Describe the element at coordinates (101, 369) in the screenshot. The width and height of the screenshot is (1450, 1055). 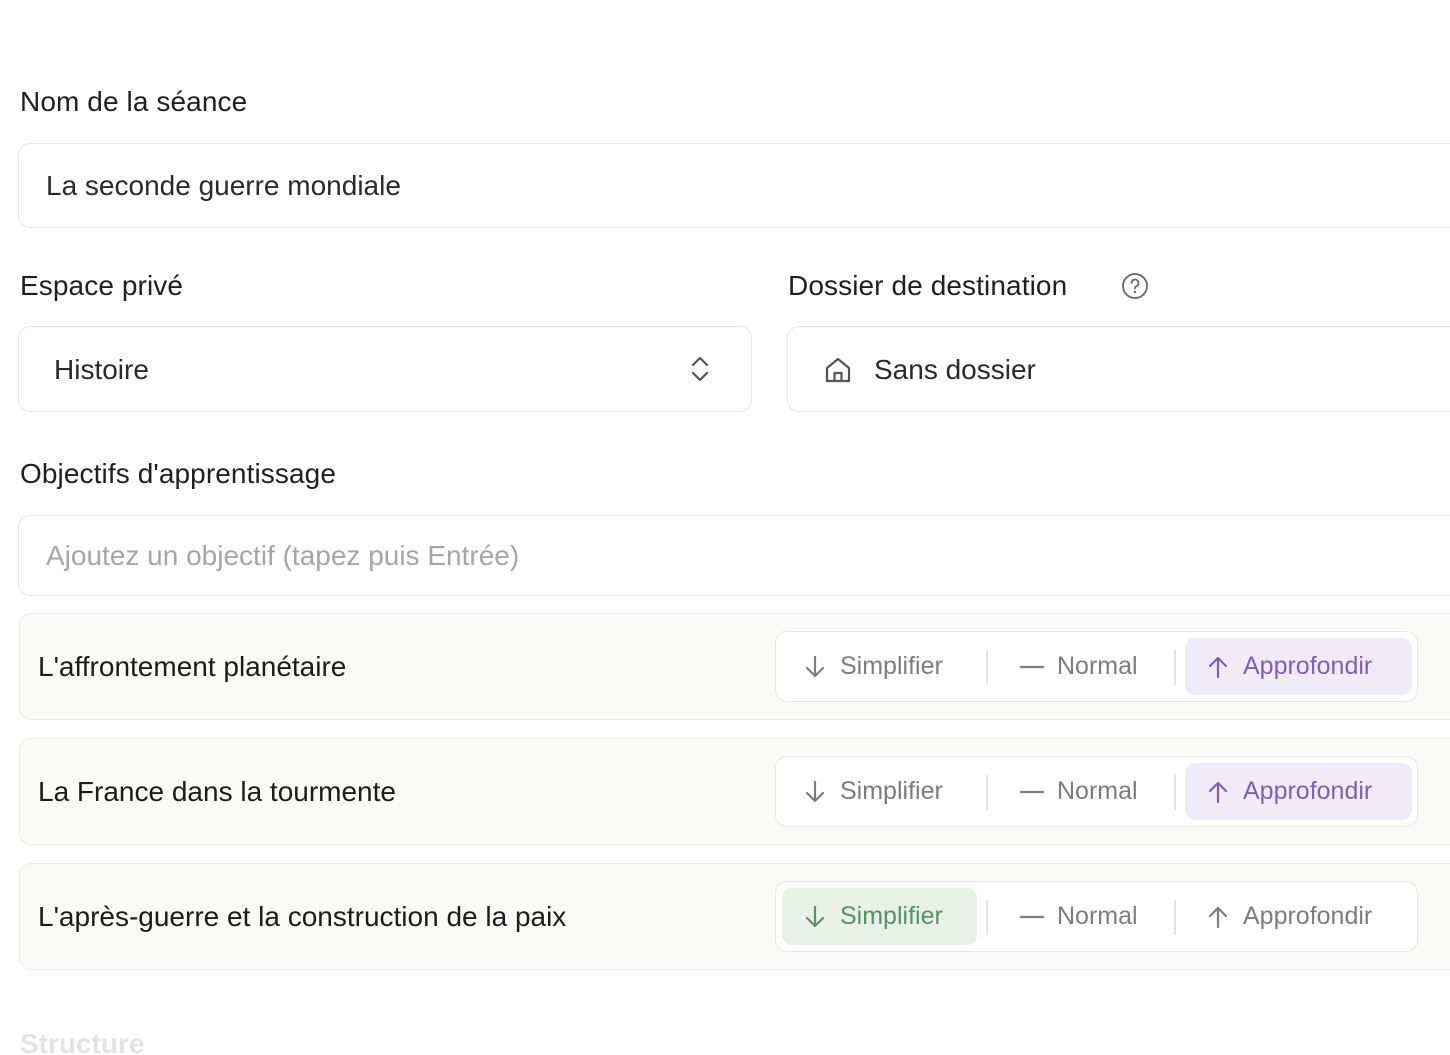
I see `private-space-value: Histoire` at that location.